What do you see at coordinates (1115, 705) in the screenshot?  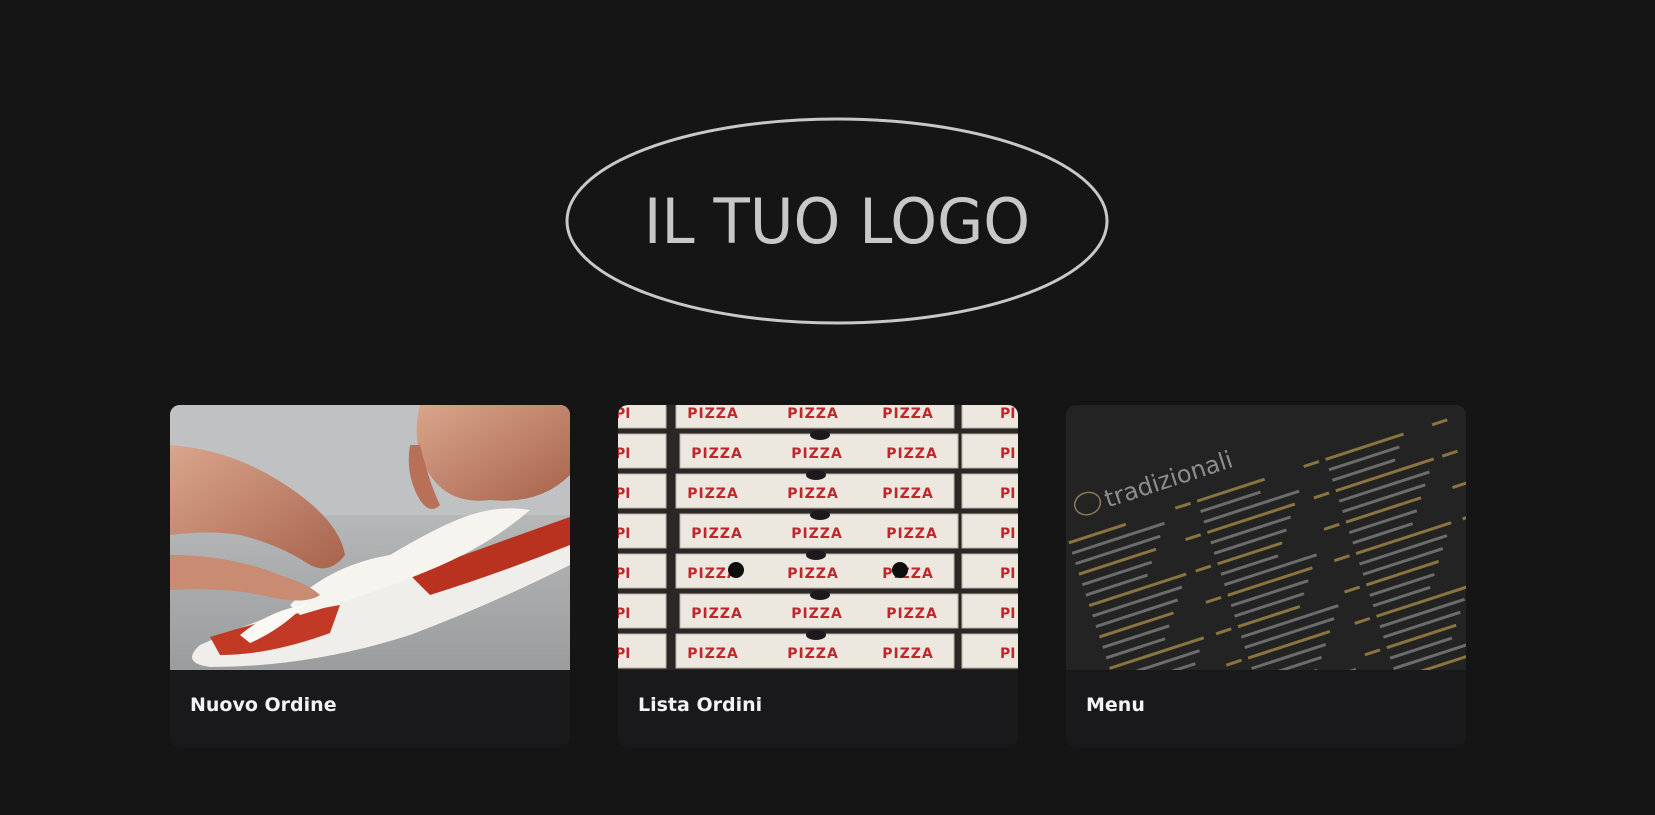 I see `card-title: Menu` at bounding box center [1115, 705].